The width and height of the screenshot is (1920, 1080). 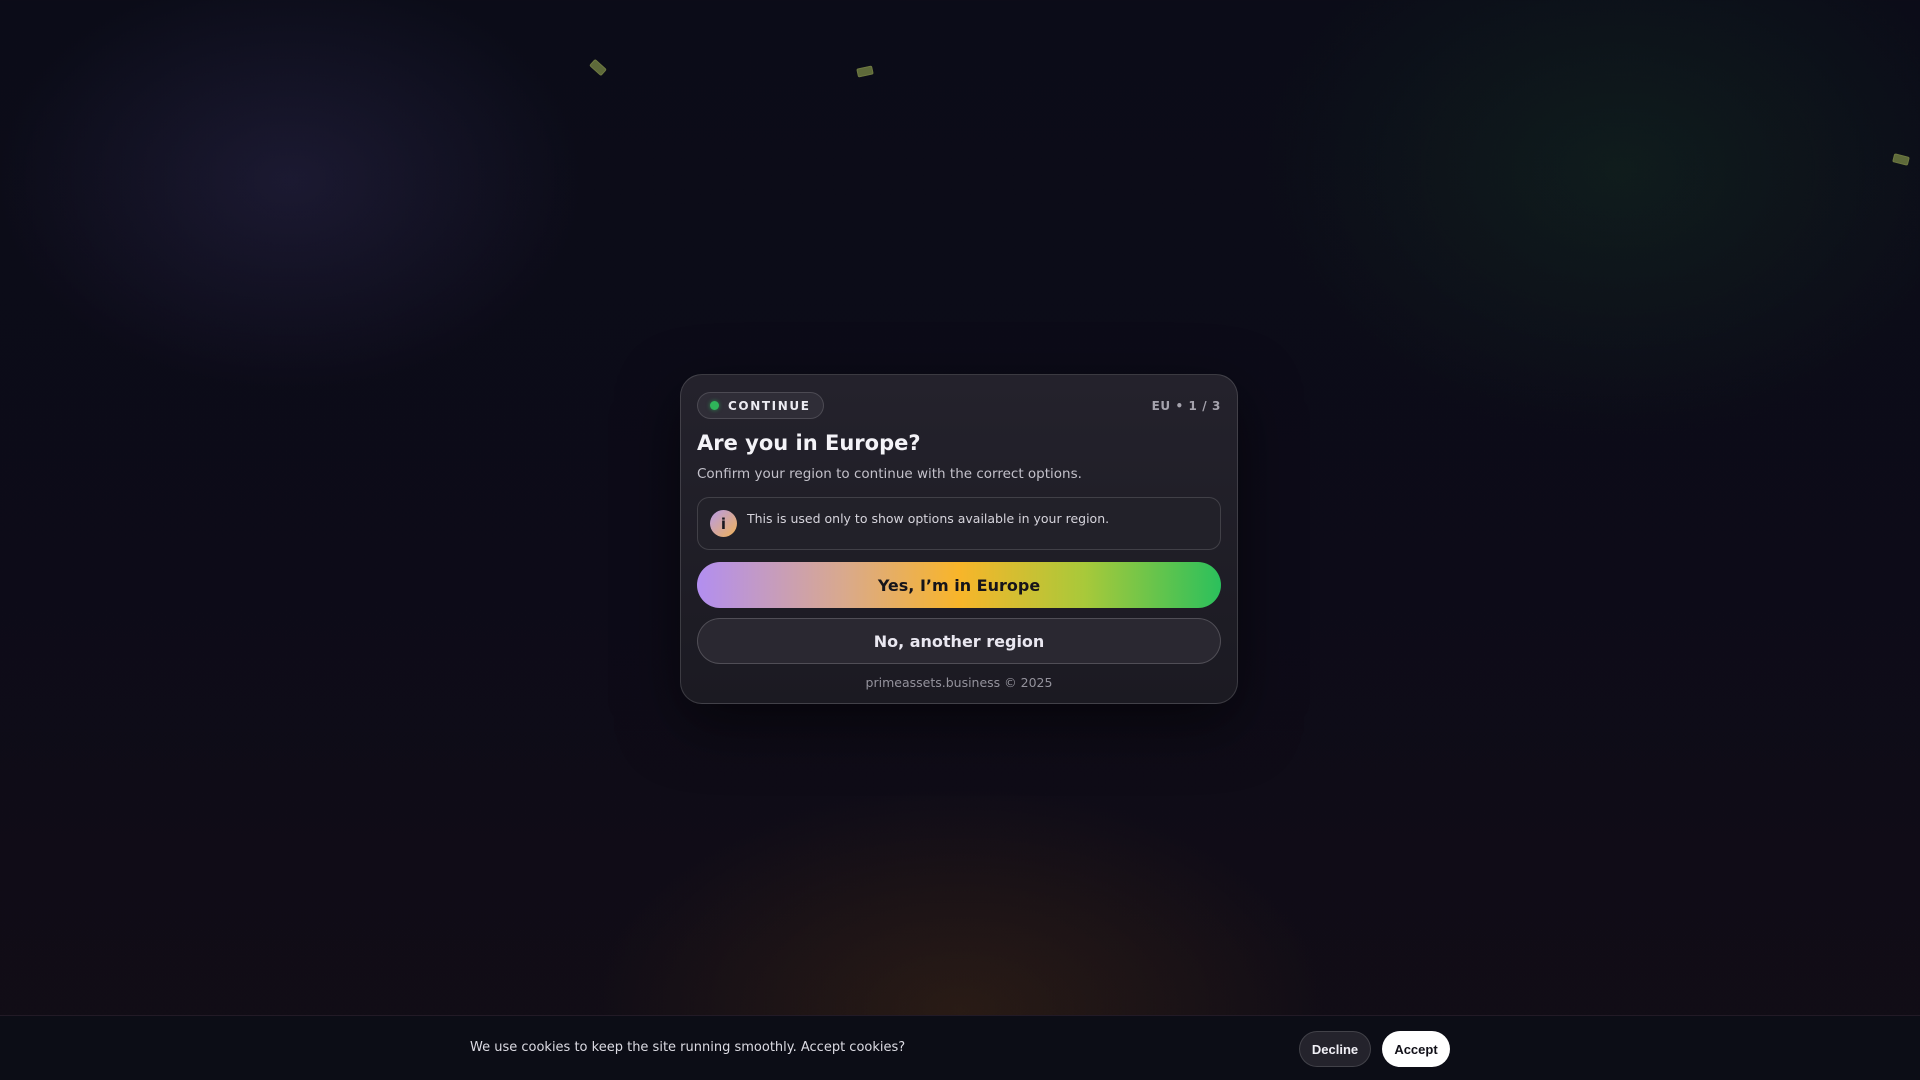 What do you see at coordinates (1186, 405) in the screenshot?
I see `step-indicator: EU • 1 / 3` at bounding box center [1186, 405].